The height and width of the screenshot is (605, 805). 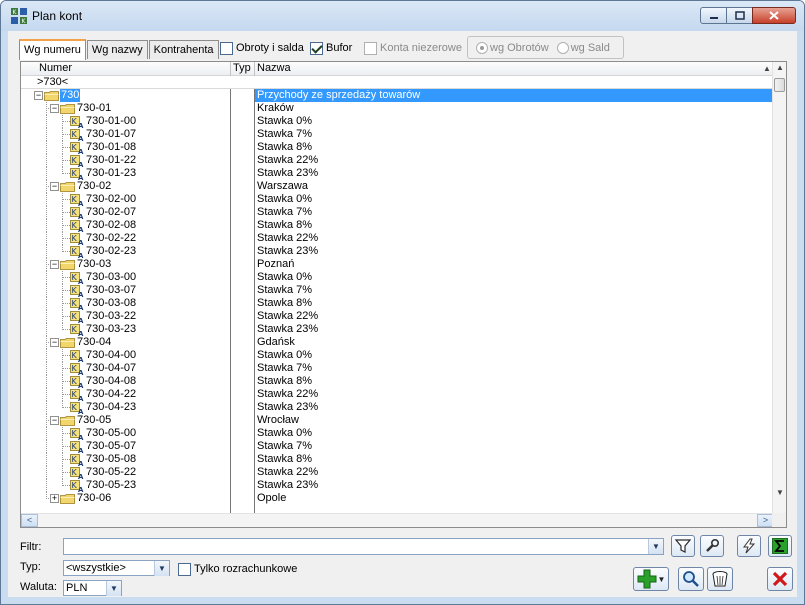 I want to click on table-row: K A 730-04-08 Stawka 8%, so click(x=397, y=381).